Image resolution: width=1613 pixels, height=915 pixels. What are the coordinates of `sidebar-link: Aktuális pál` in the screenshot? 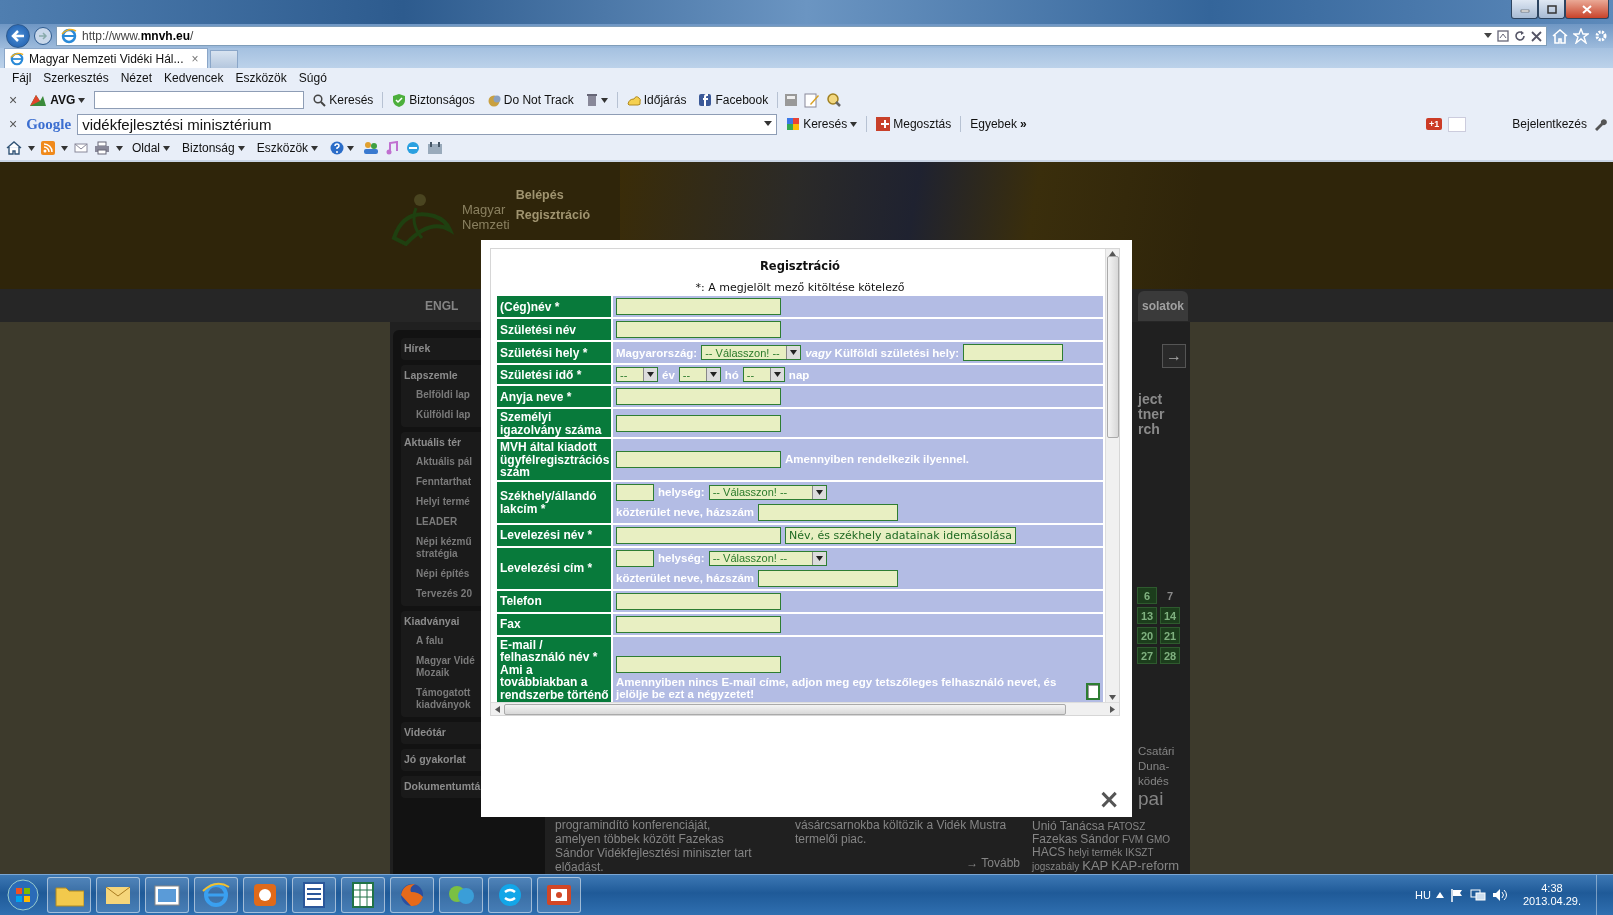 It's located at (444, 462).